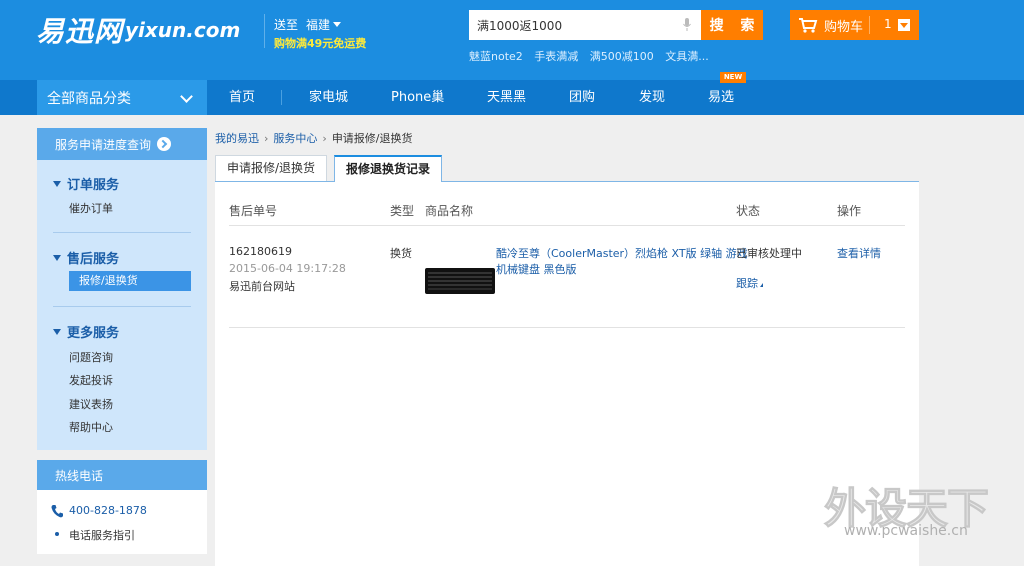 The width and height of the screenshot is (1024, 566). I want to click on shipping-promo: 购物满49元免运费, so click(320, 43).